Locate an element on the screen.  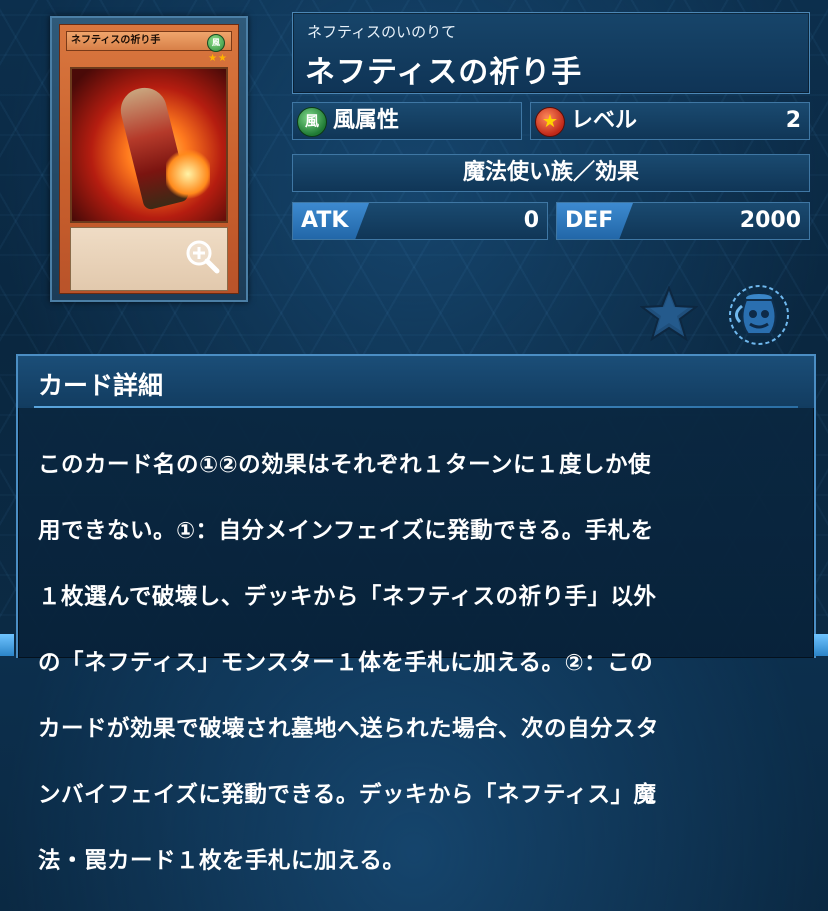
effect-line: １枚選んで破壊し、デッキから「ネフティスの祈り手」以外 is located at coordinates (347, 597).